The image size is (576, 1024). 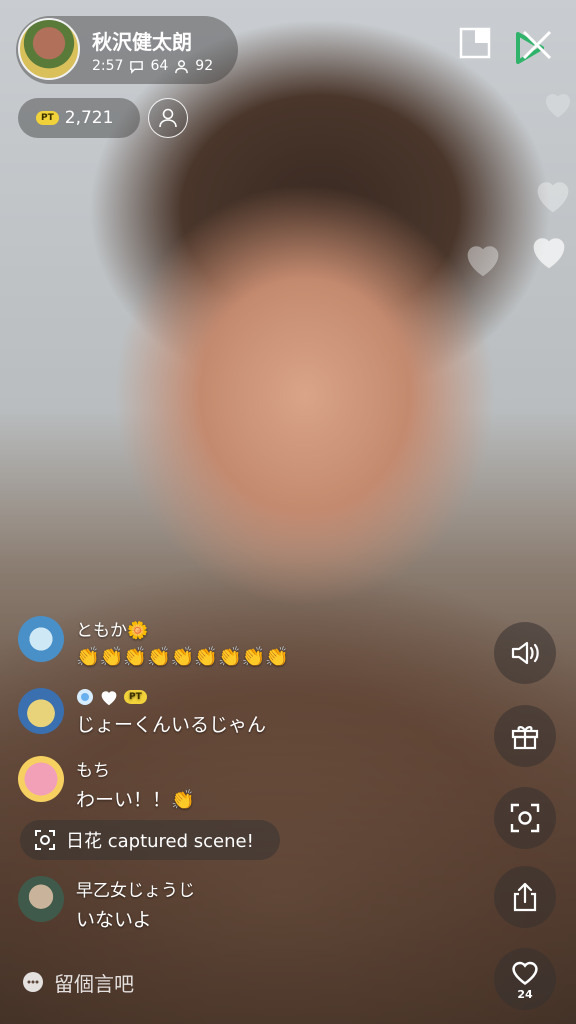 I want to click on commenter-name: ともか🌼, so click(x=182, y=628).